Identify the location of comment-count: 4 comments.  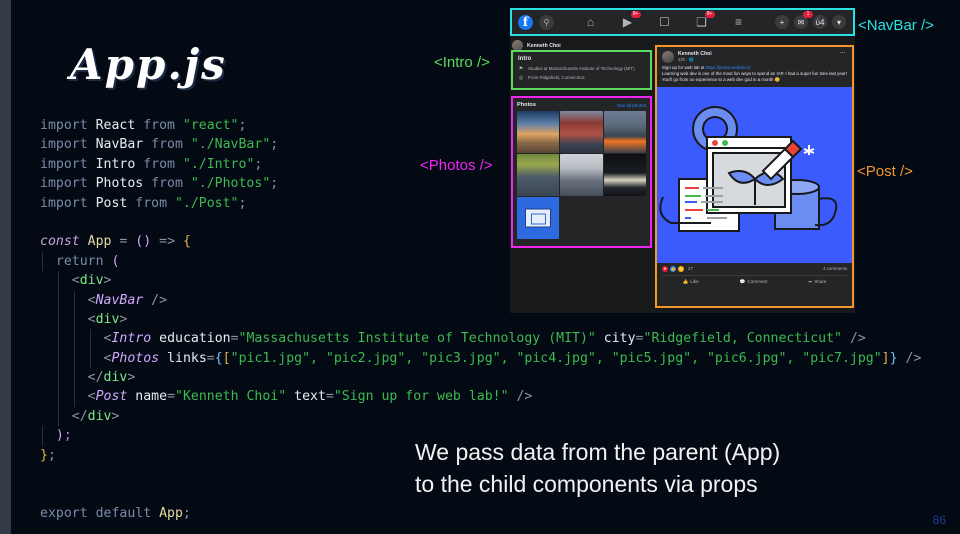
(835, 268).